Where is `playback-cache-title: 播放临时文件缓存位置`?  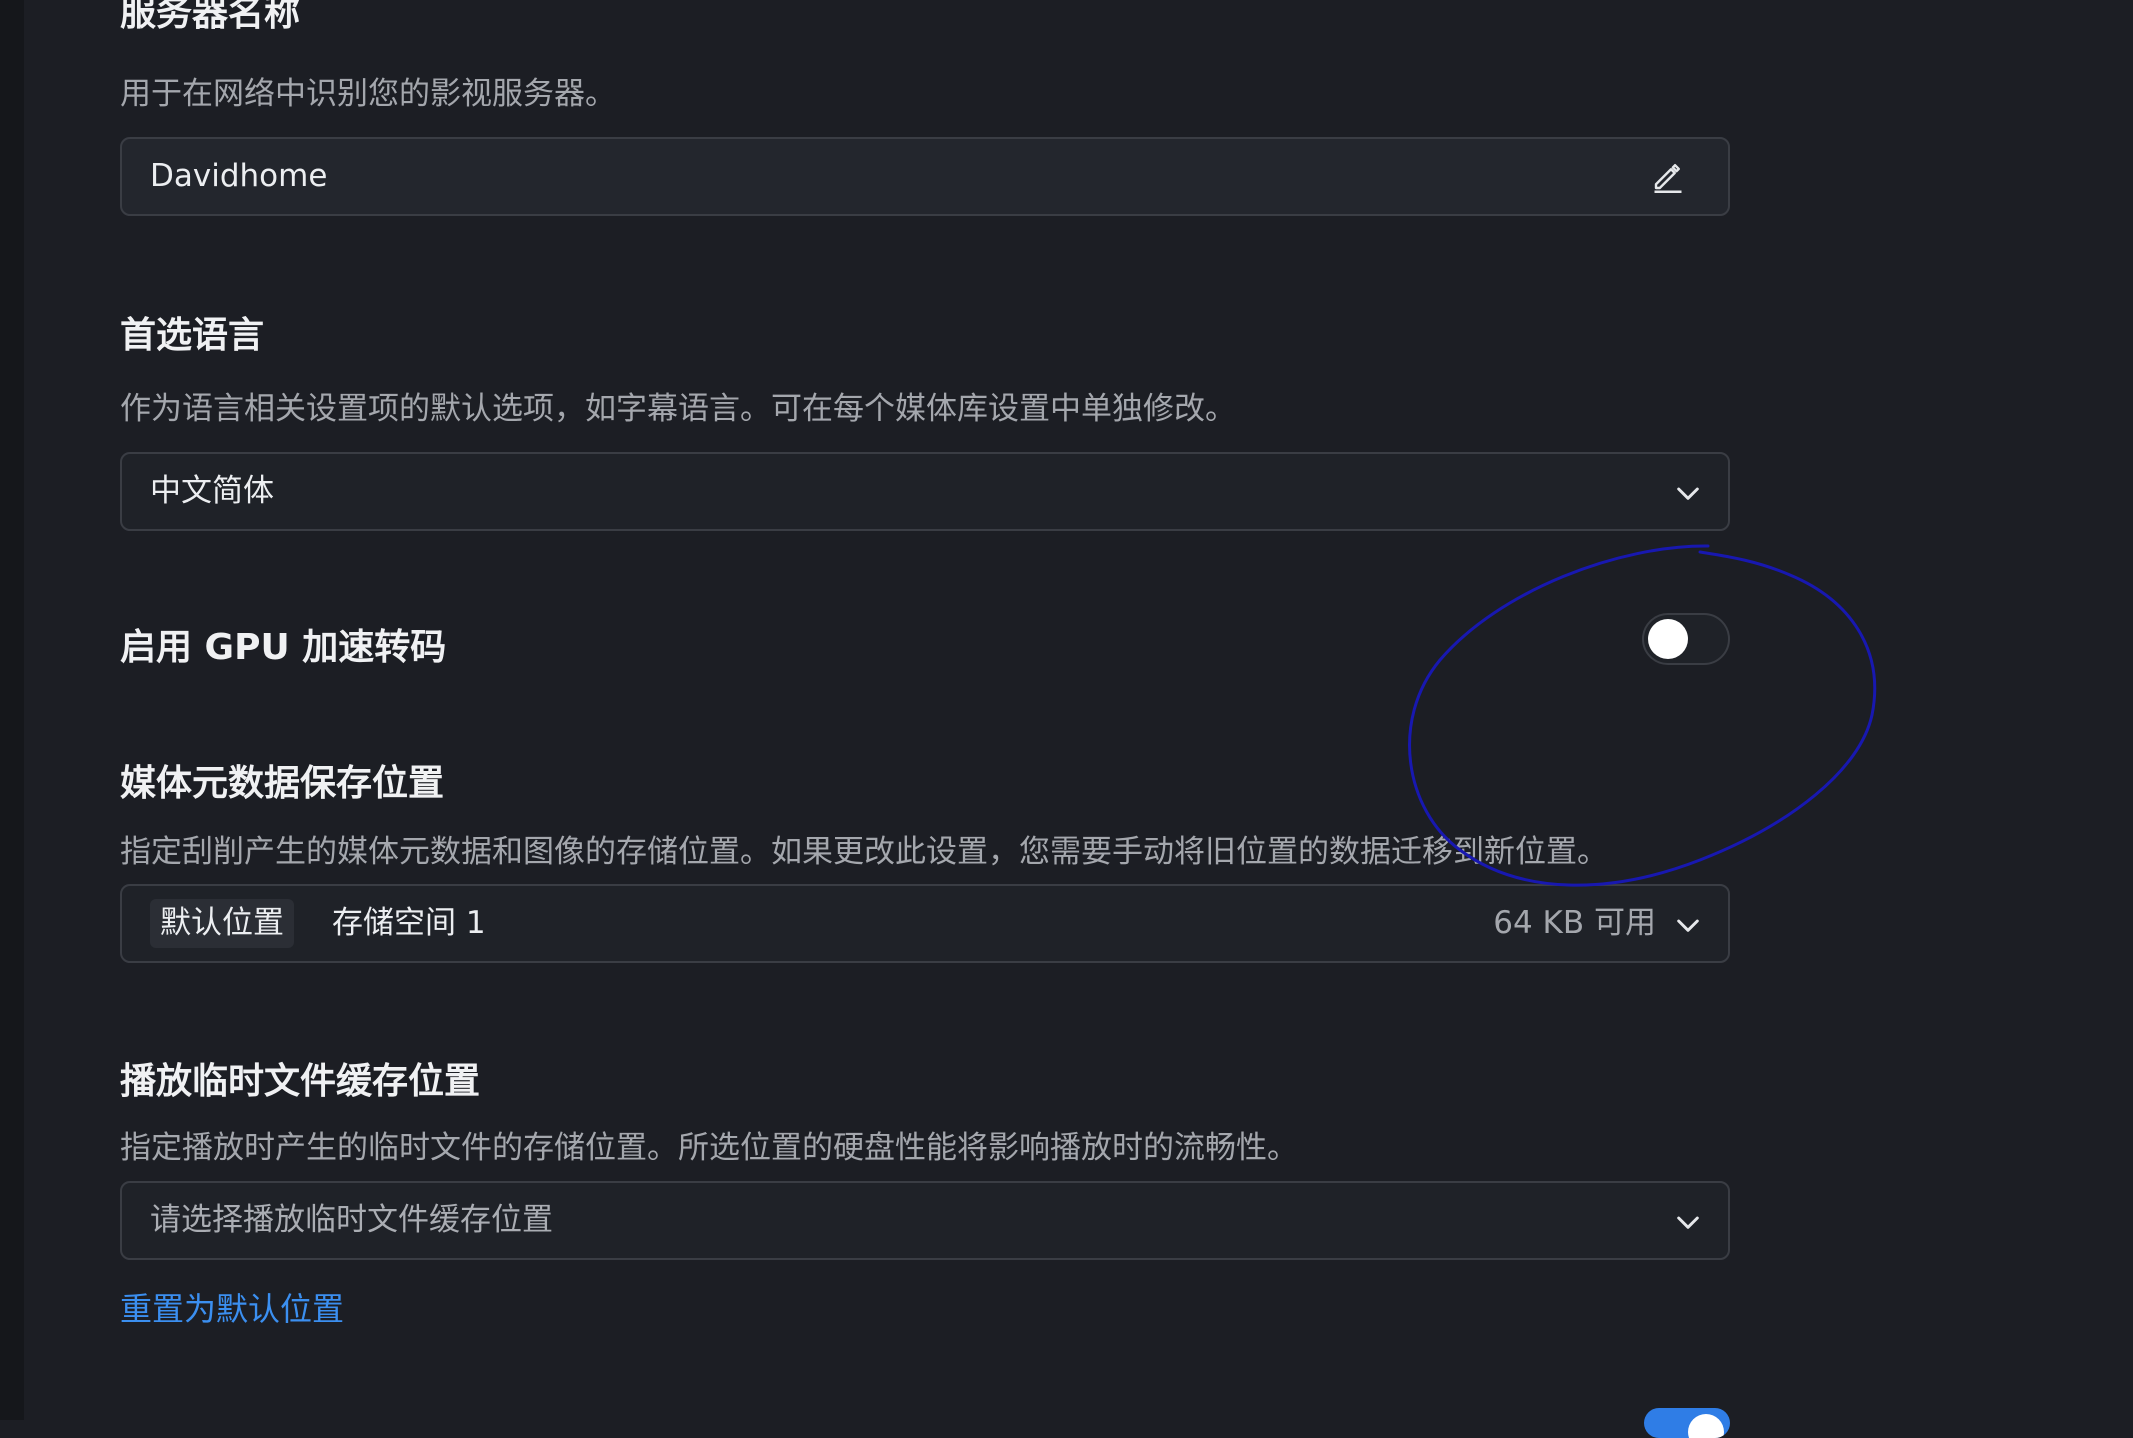
playback-cache-title: 播放临时文件缓存位置 is located at coordinates (300, 1081).